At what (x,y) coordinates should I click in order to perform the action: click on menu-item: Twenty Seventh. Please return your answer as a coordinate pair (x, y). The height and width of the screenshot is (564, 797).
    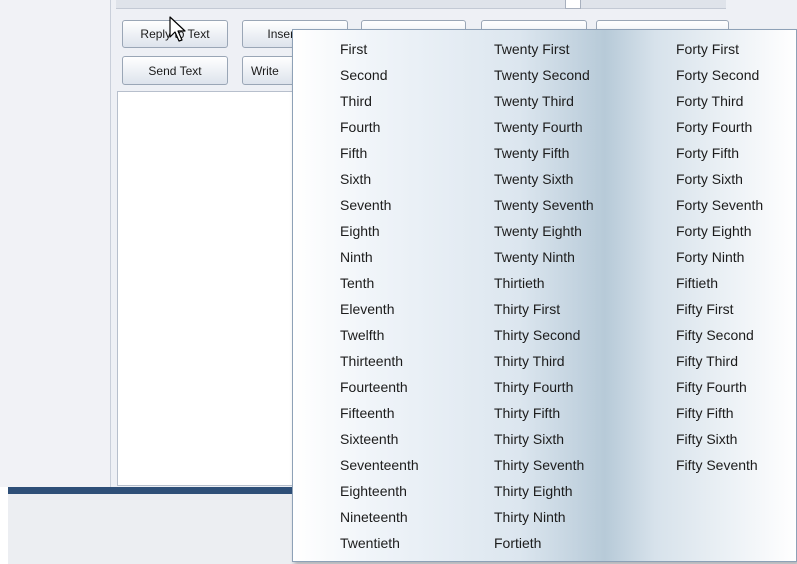
    Looking at the image, I should click on (544, 205).